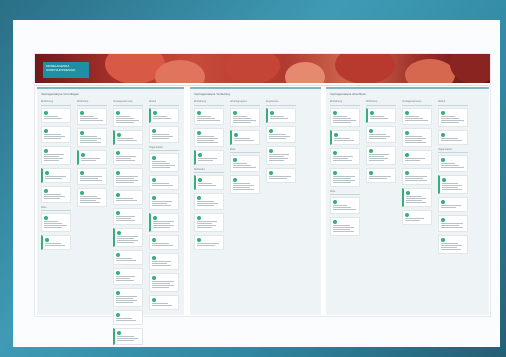 Image resolution: width=506 pixels, height=357 pixels. I want to click on tomato-image, so click(252, 68).